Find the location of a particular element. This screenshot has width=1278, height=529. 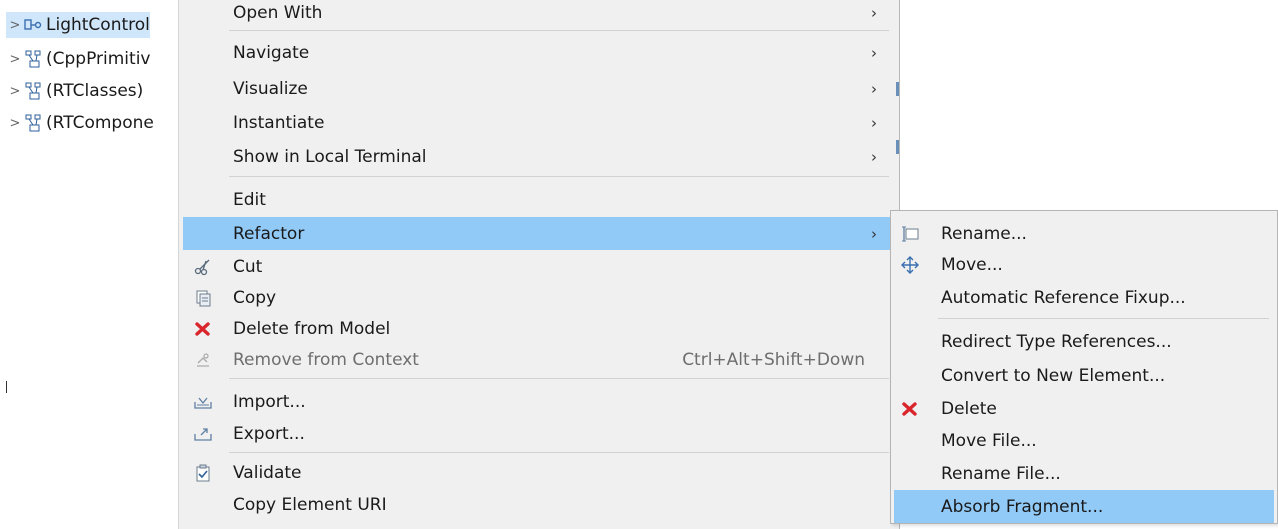

text-caret is located at coordinates (6, 387).